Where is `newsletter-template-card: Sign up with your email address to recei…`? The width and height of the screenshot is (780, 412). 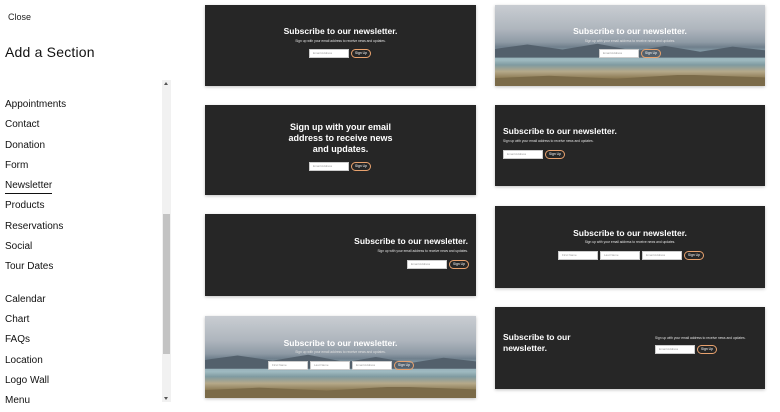 newsletter-template-card: Sign up with your email address to recei… is located at coordinates (340, 150).